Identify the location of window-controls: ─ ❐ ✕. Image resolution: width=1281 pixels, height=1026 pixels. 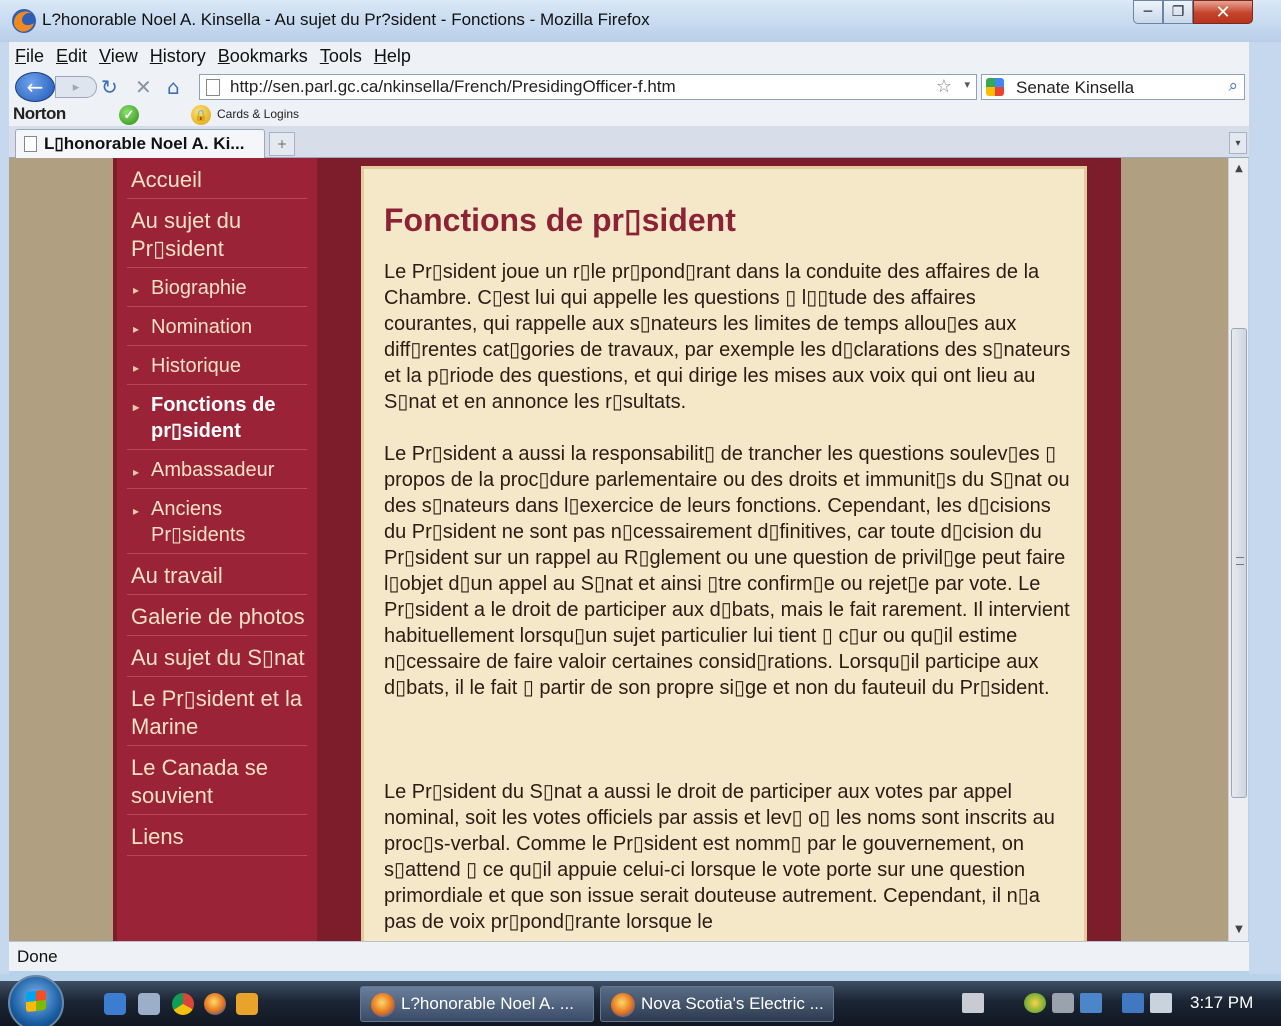
(1193, 13).